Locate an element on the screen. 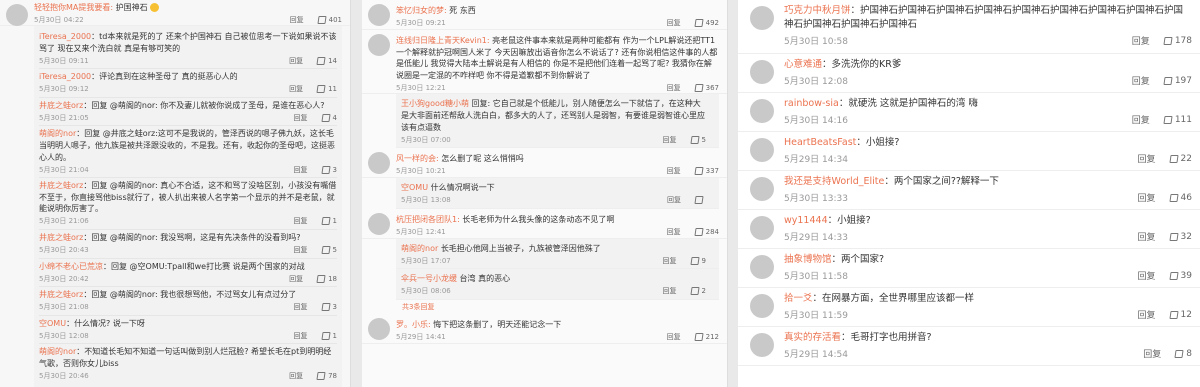 This screenshot has height=387, width=1200. like-button: 22 is located at coordinates (1180, 159).